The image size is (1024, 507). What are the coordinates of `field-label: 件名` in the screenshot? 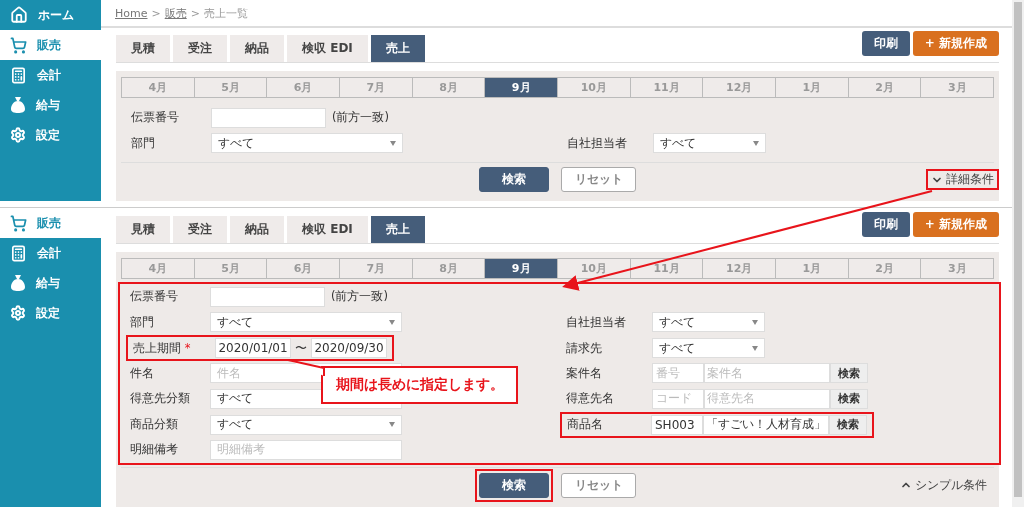 It's located at (142, 373).